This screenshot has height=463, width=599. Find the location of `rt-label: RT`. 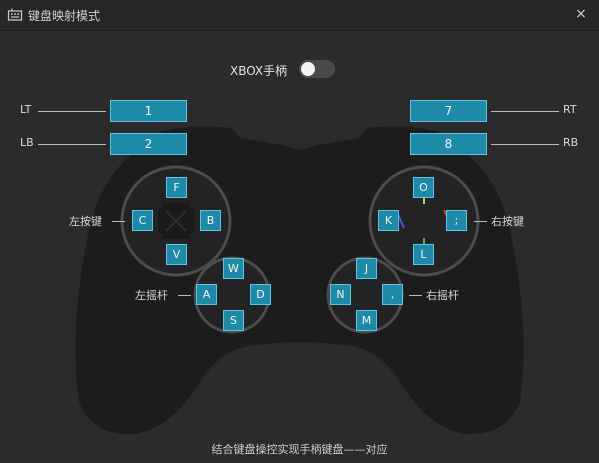

rt-label: RT is located at coordinates (570, 109).